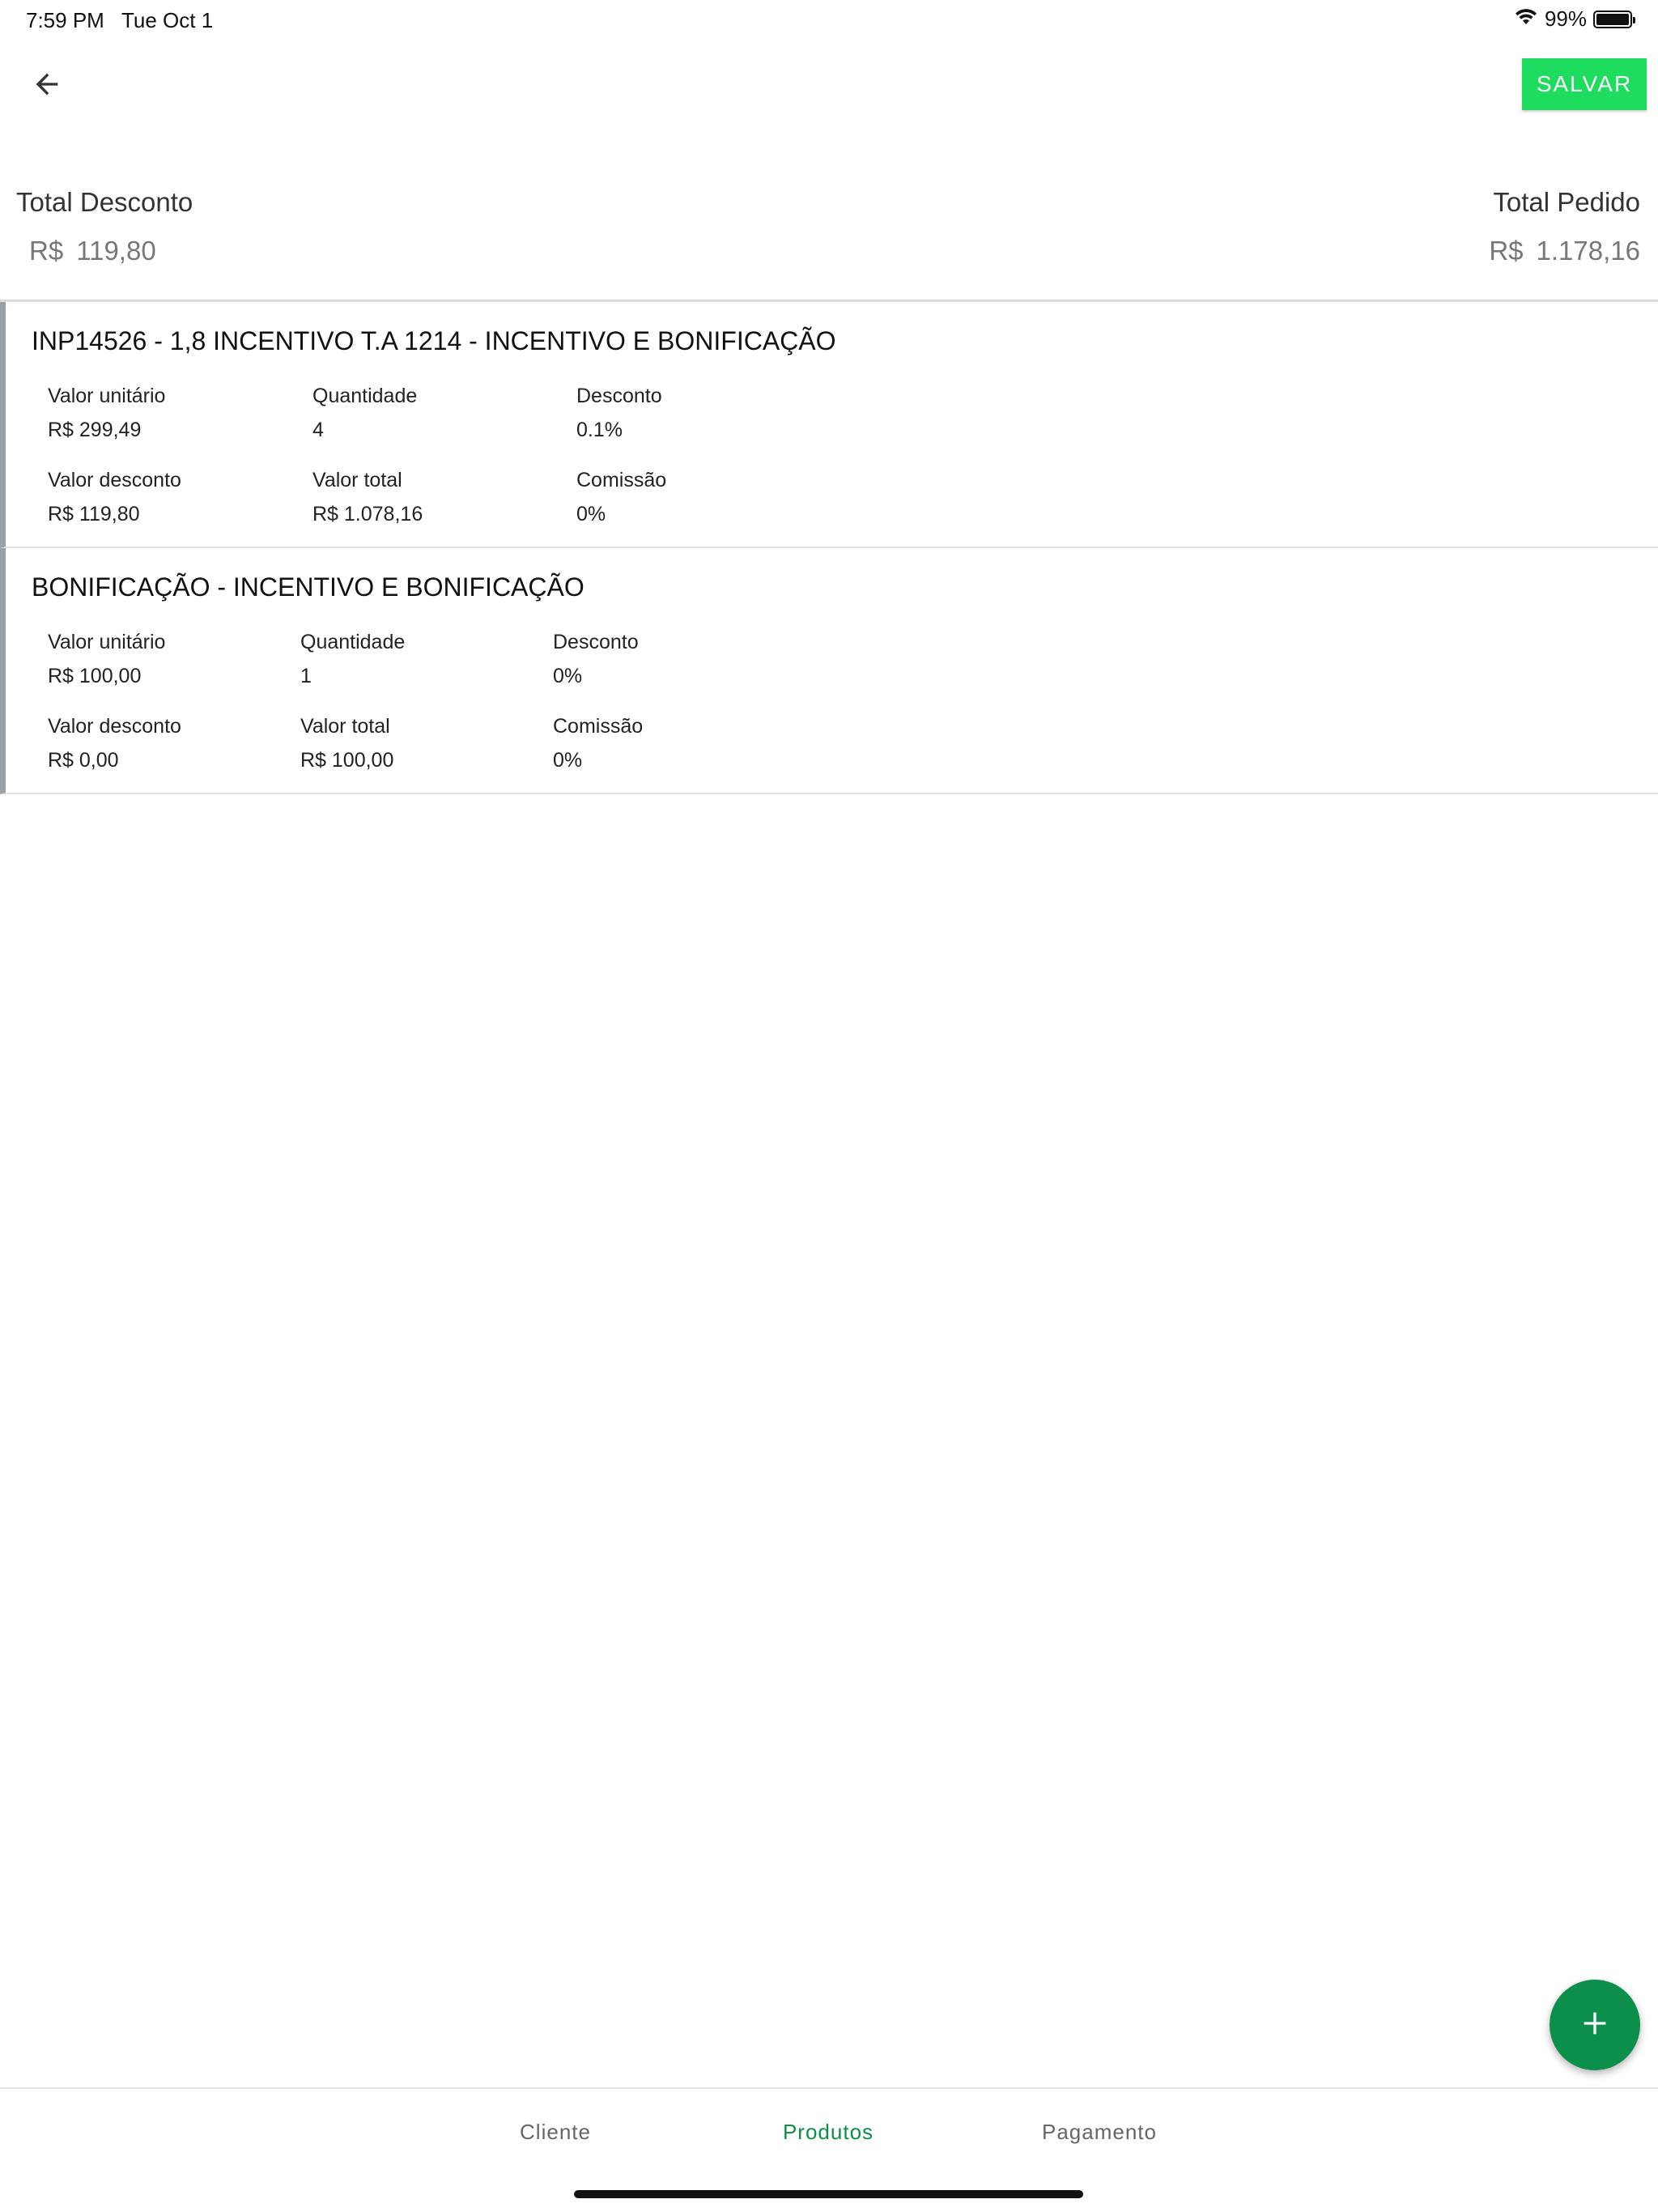 This screenshot has width=1658, height=2212. I want to click on total-order-currency: R$, so click(1506, 251).